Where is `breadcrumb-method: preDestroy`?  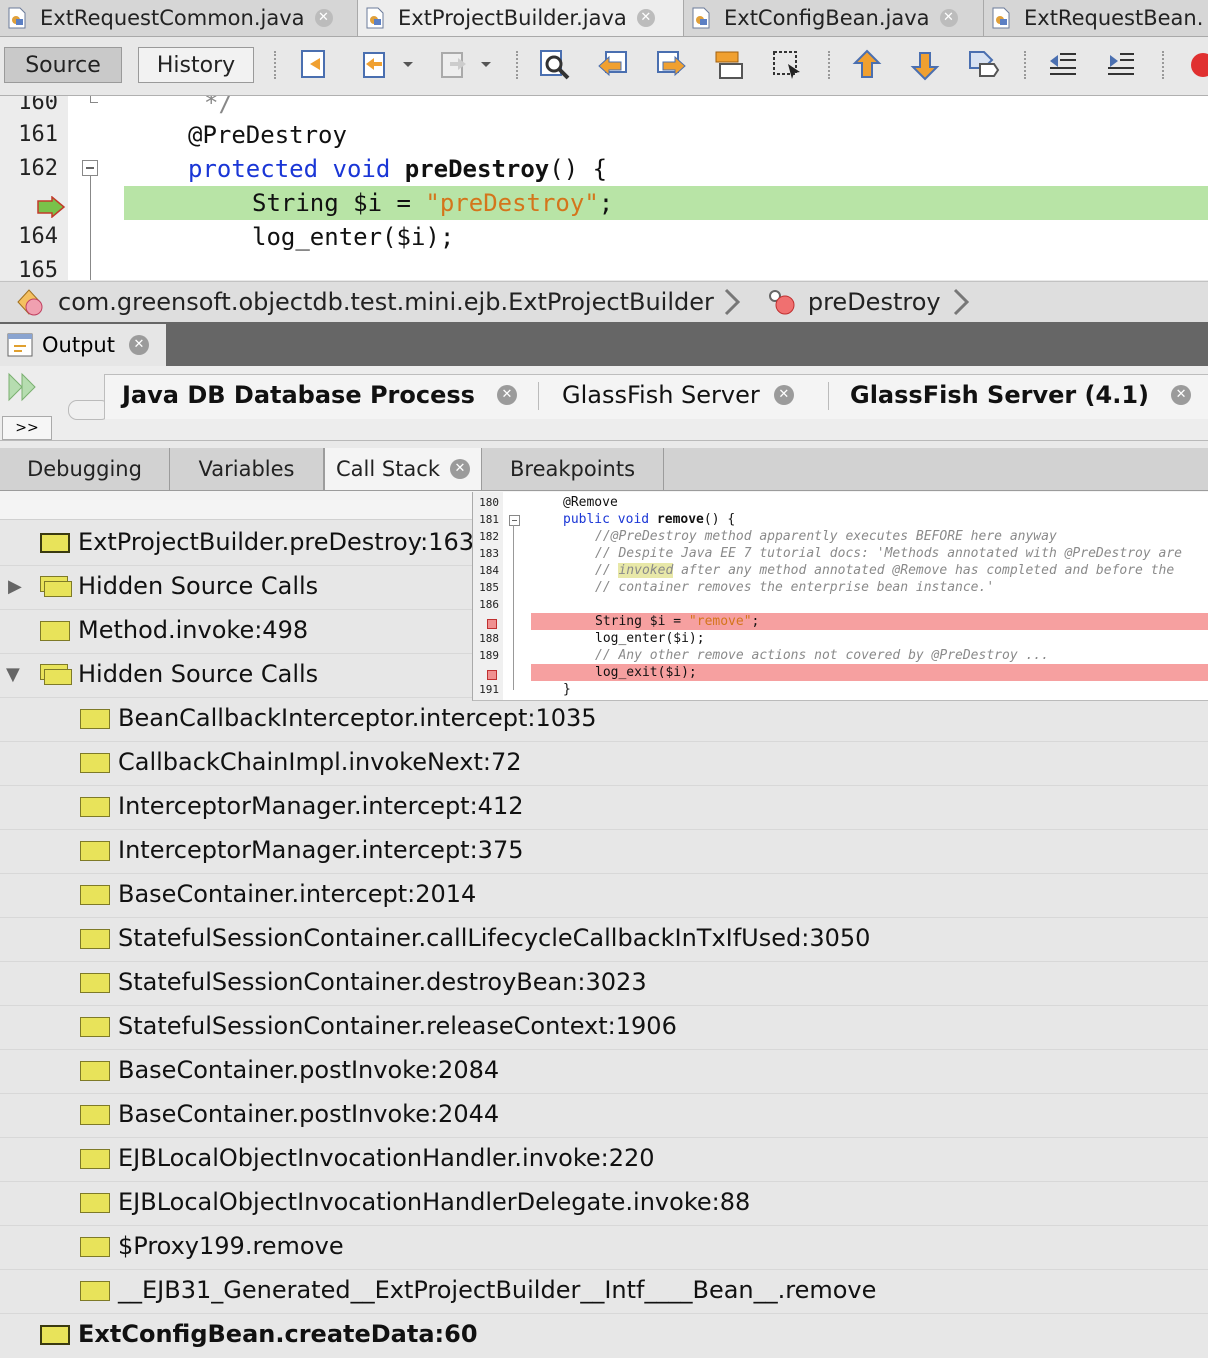 breadcrumb-method: preDestroy is located at coordinates (874, 302).